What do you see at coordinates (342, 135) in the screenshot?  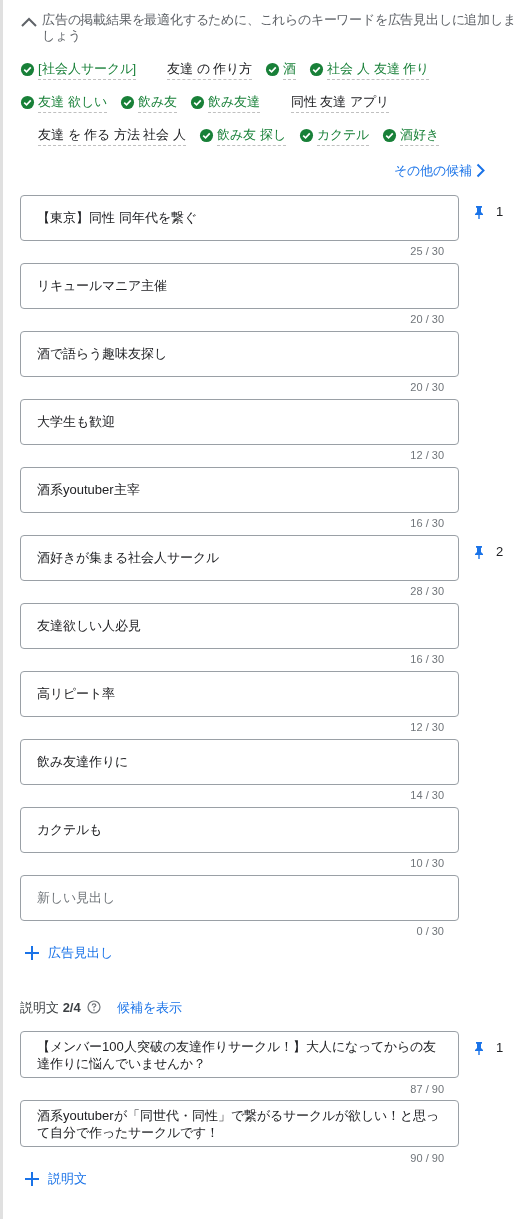 I see `keyword-chip: カクテル` at bounding box center [342, 135].